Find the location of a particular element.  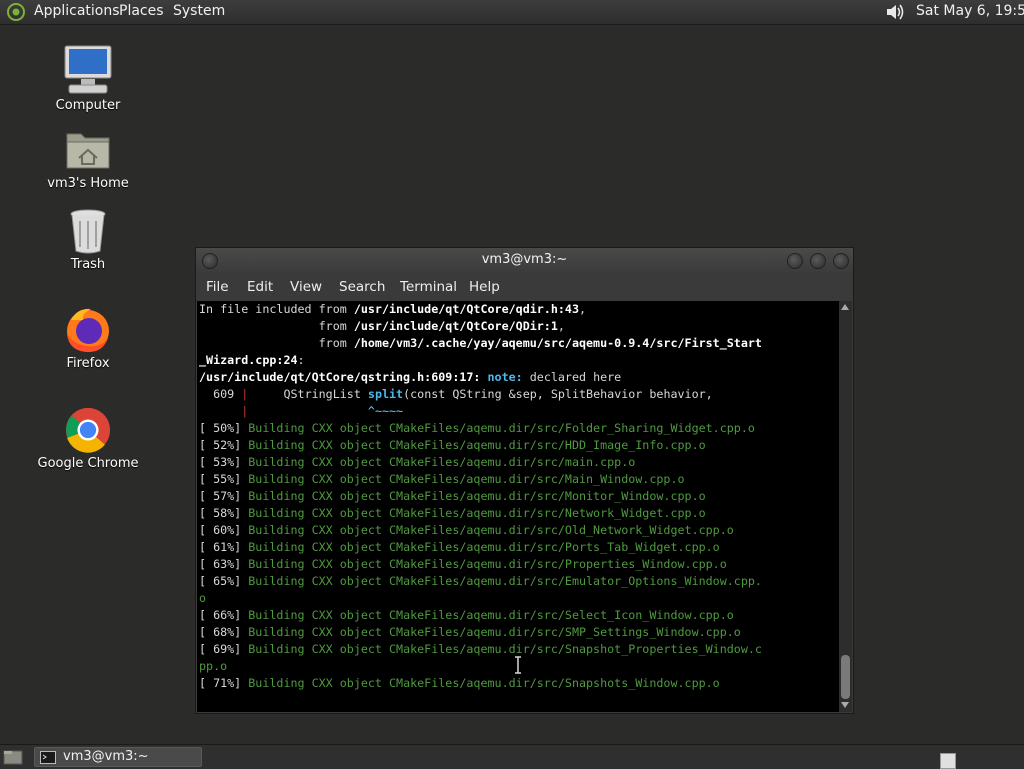

show-desktop-icon is located at coordinates (13, 757).